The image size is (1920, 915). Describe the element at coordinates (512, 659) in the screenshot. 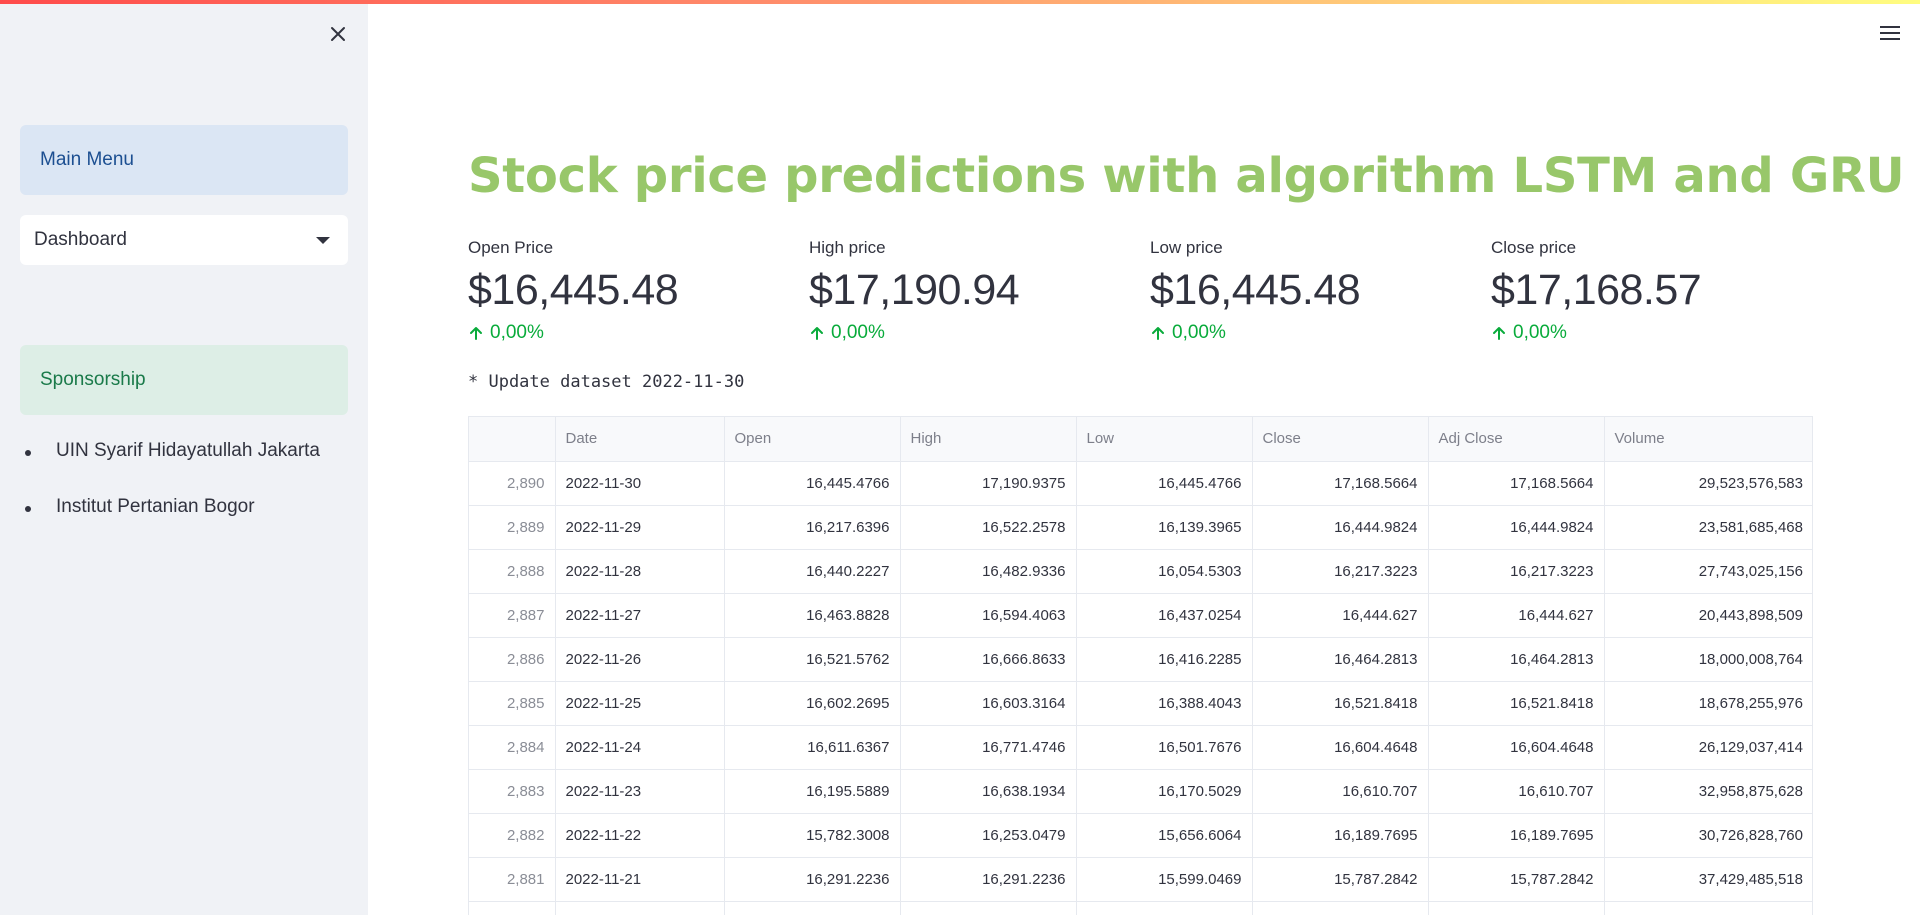

I see `row-index-cell: 2,886` at that location.